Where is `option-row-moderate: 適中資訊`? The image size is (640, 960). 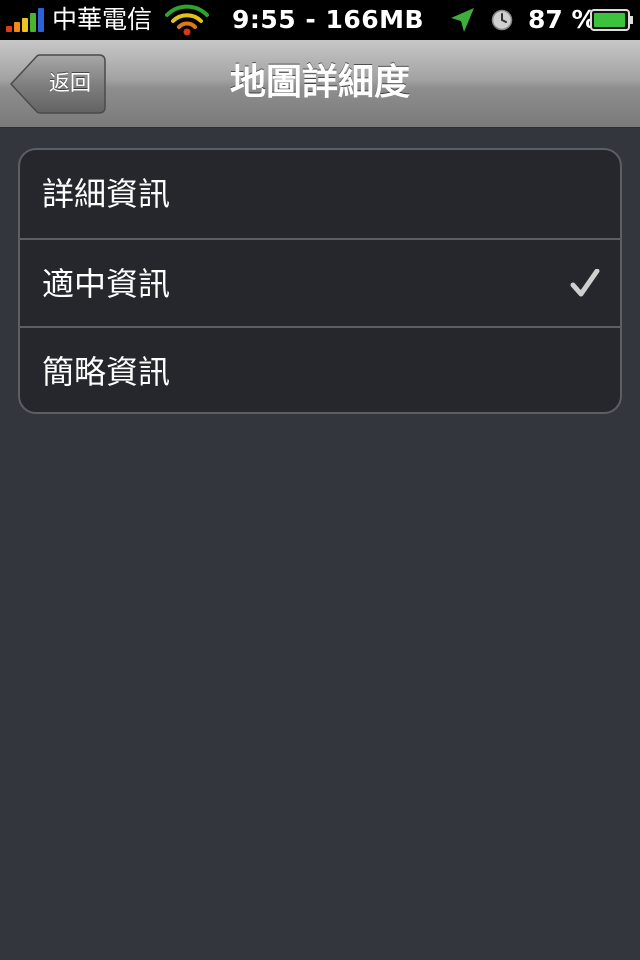 option-row-moderate: 適中資訊 is located at coordinates (320, 282).